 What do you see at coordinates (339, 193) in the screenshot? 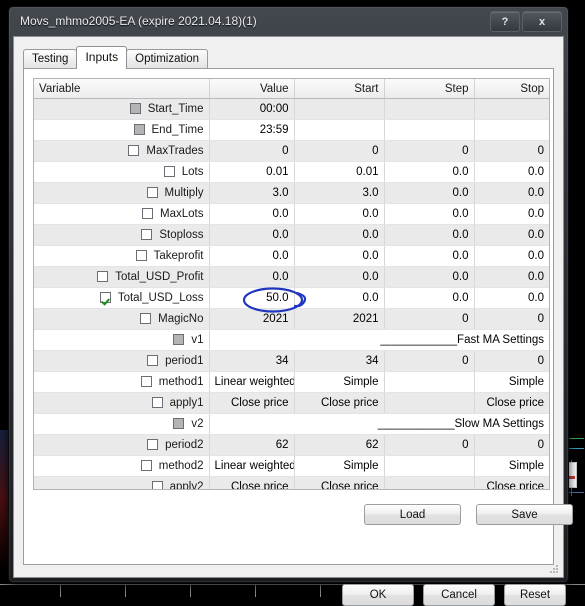
I see `cell-start: 3.0` at bounding box center [339, 193].